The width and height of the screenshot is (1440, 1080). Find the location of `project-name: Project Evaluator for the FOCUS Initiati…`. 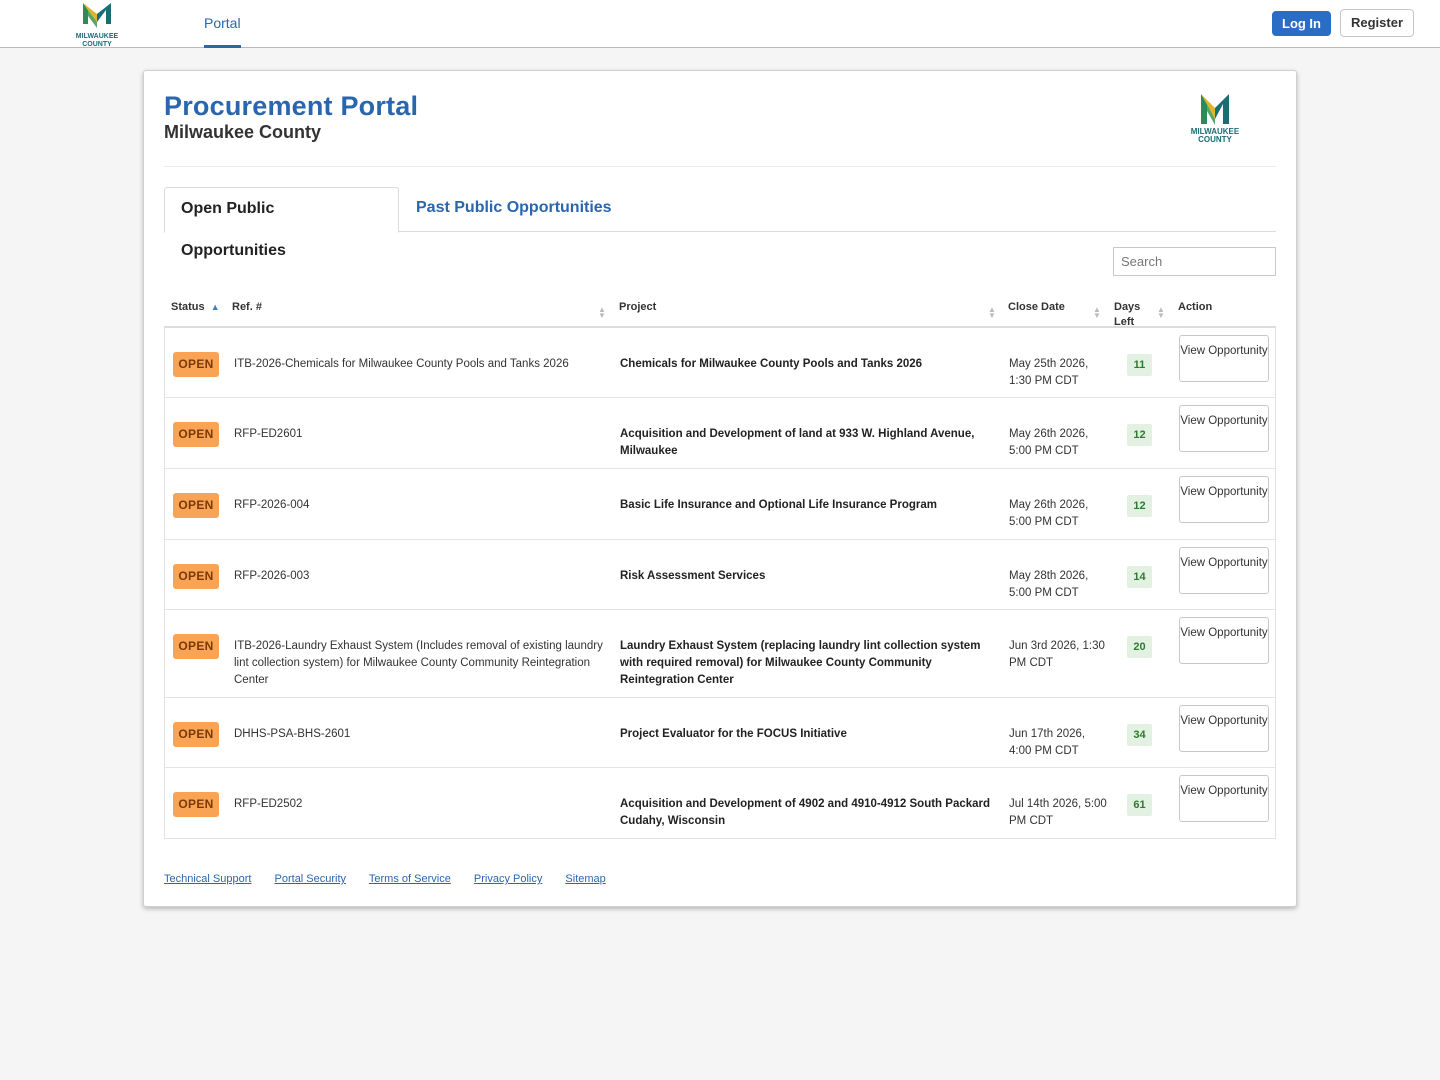

project-name: Project Evaluator for the FOCUS Initiati… is located at coordinates (733, 734).